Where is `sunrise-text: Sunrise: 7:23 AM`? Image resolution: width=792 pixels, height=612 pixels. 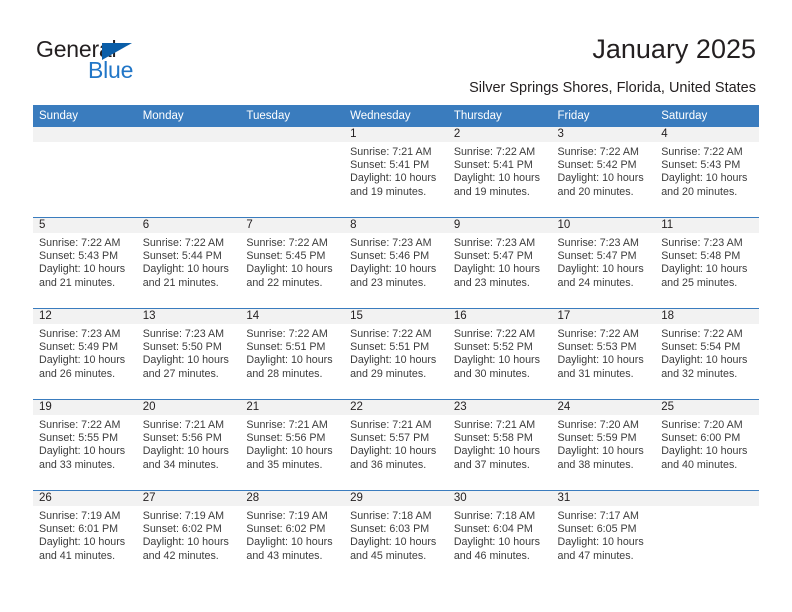 sunrise-text: Sunrise: 7:23 AM is located at coordinates (598, 243).